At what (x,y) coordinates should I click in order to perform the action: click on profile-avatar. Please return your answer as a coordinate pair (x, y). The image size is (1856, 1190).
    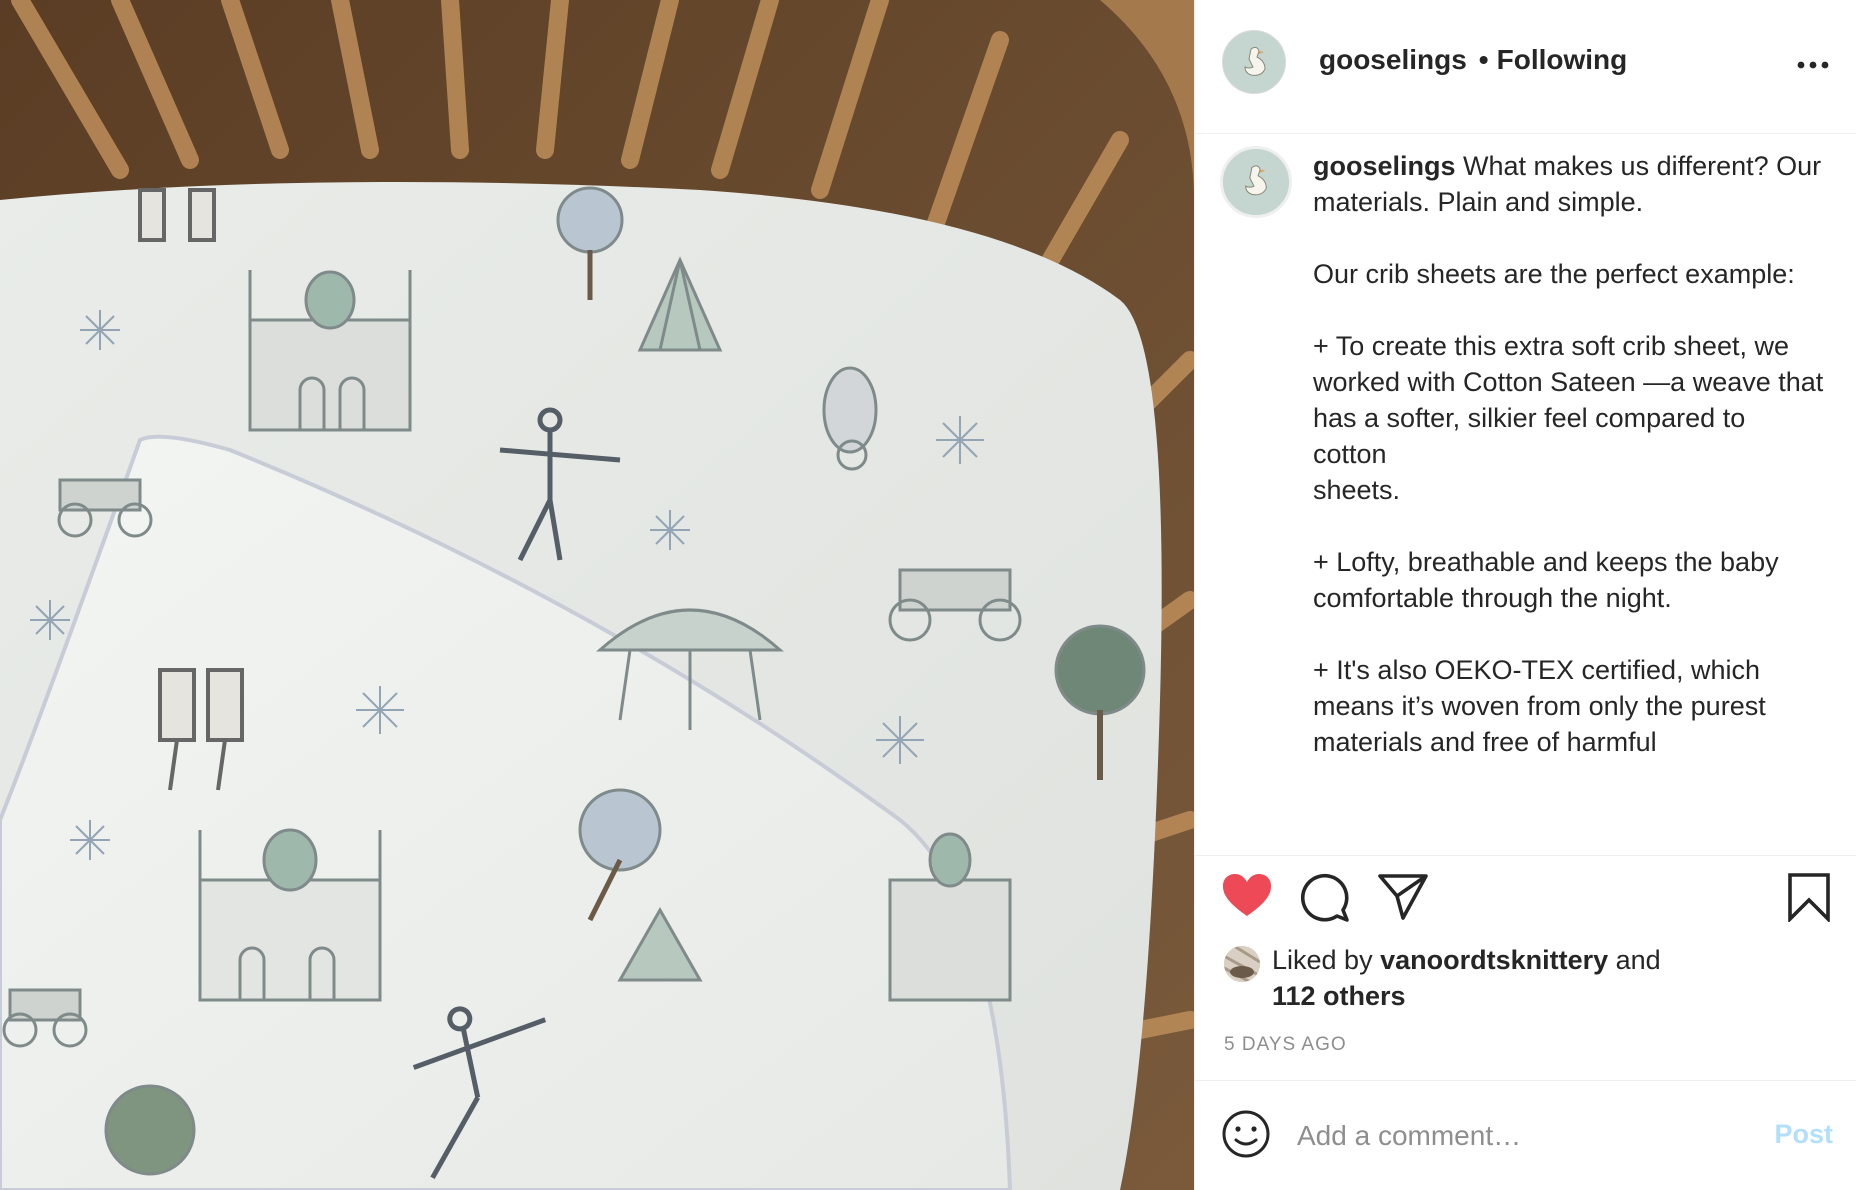
    Looking at the image, I should click on (1254, 62).